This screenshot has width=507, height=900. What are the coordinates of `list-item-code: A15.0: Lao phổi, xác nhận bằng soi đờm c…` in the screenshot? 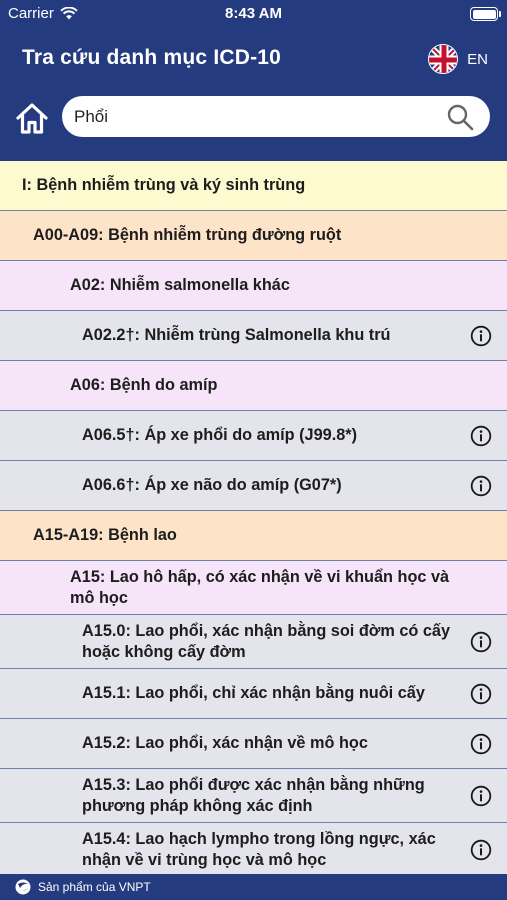 It's located at (253, 642).